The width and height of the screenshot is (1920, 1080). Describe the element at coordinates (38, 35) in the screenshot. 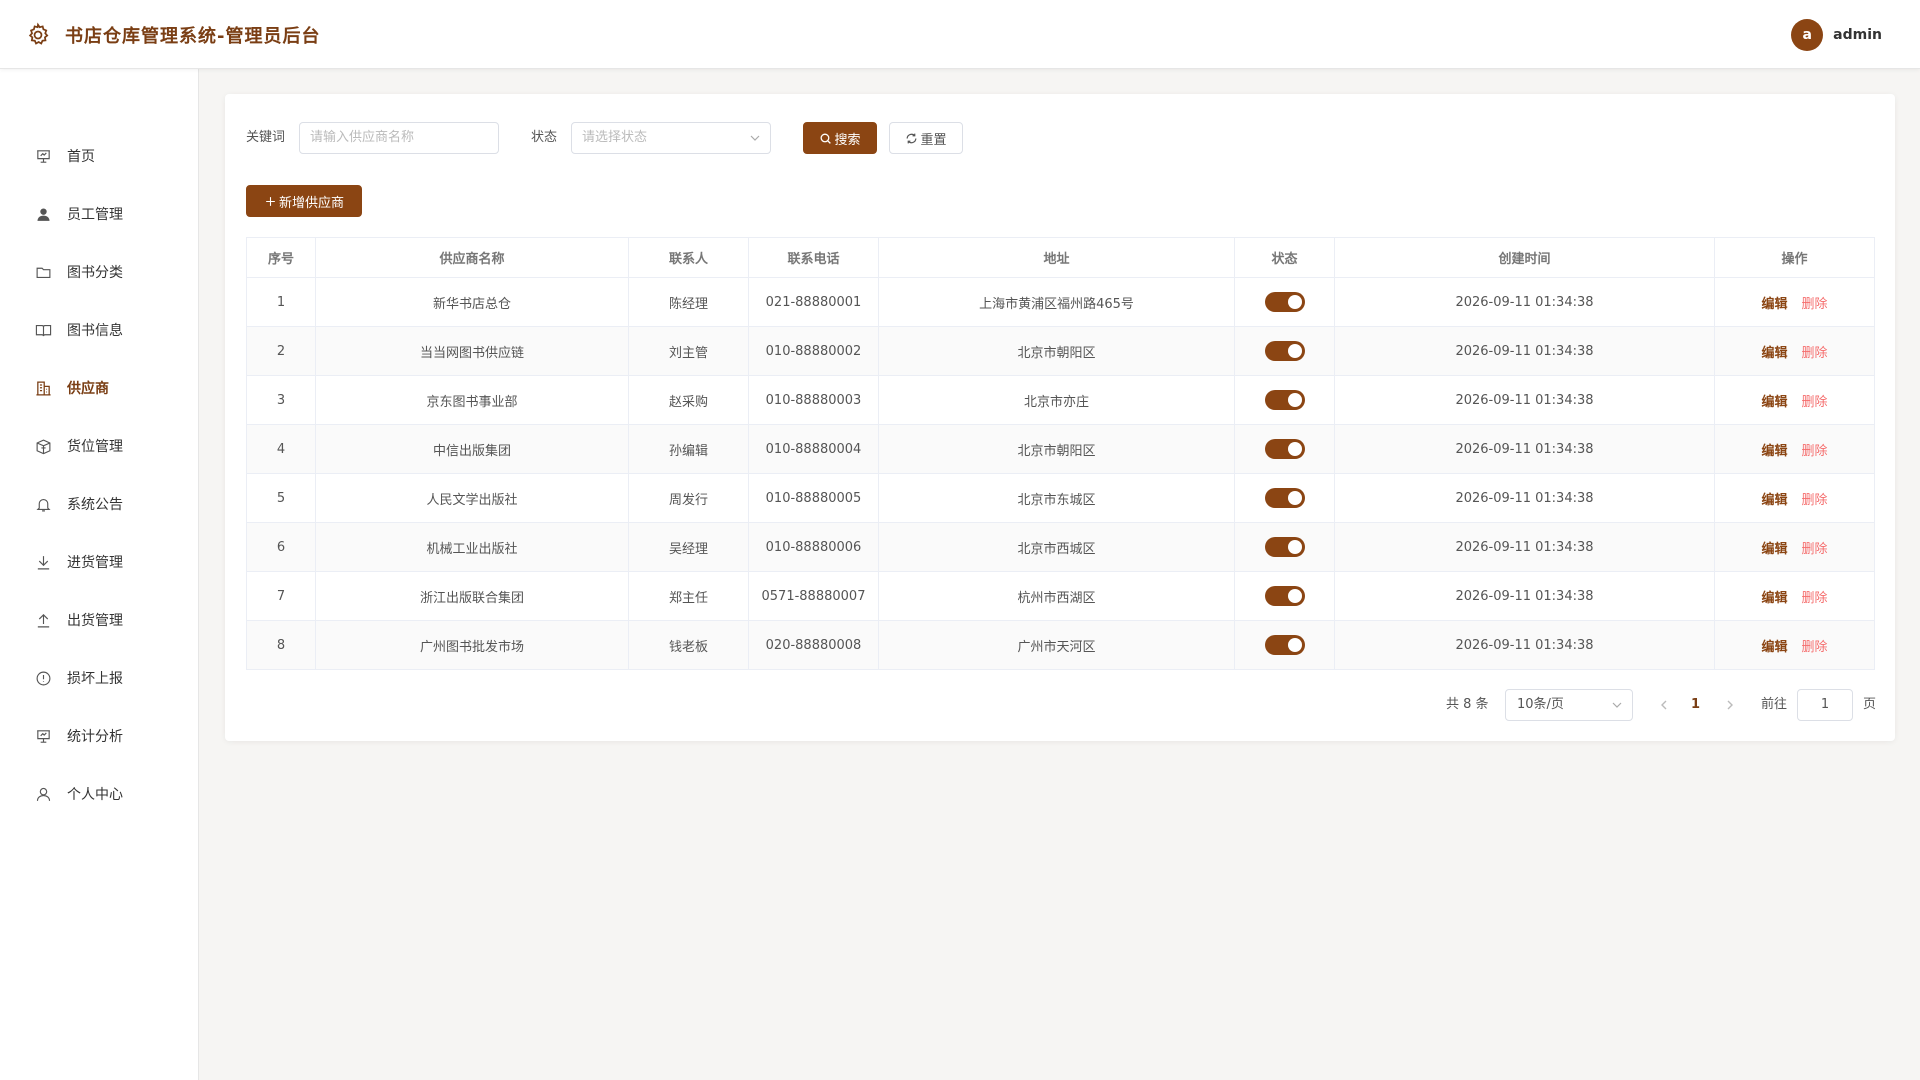

I see `gear-icon` at that location.